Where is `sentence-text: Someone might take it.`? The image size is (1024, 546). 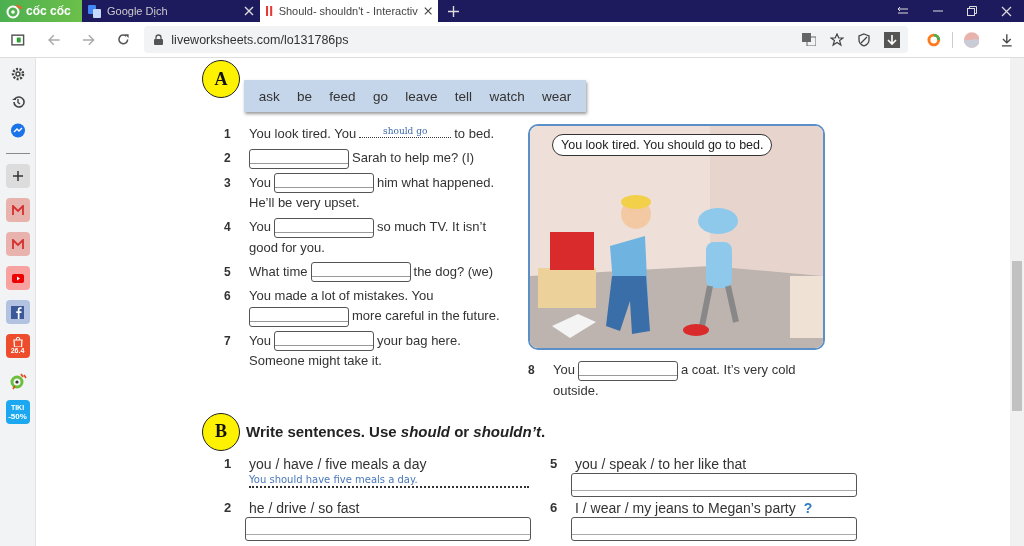 sentence-text: Someone might take it. is located at coordinates (315, 361).